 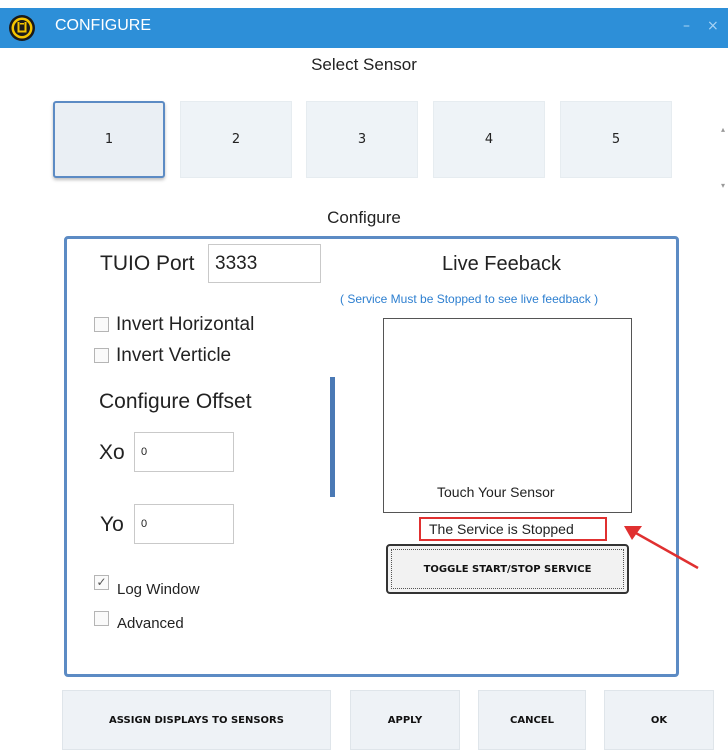 What do you see at coordinates (101, 324) in the screenshot?
I see `invert-horizontal-checkbox` at bounding box center [101, 324].